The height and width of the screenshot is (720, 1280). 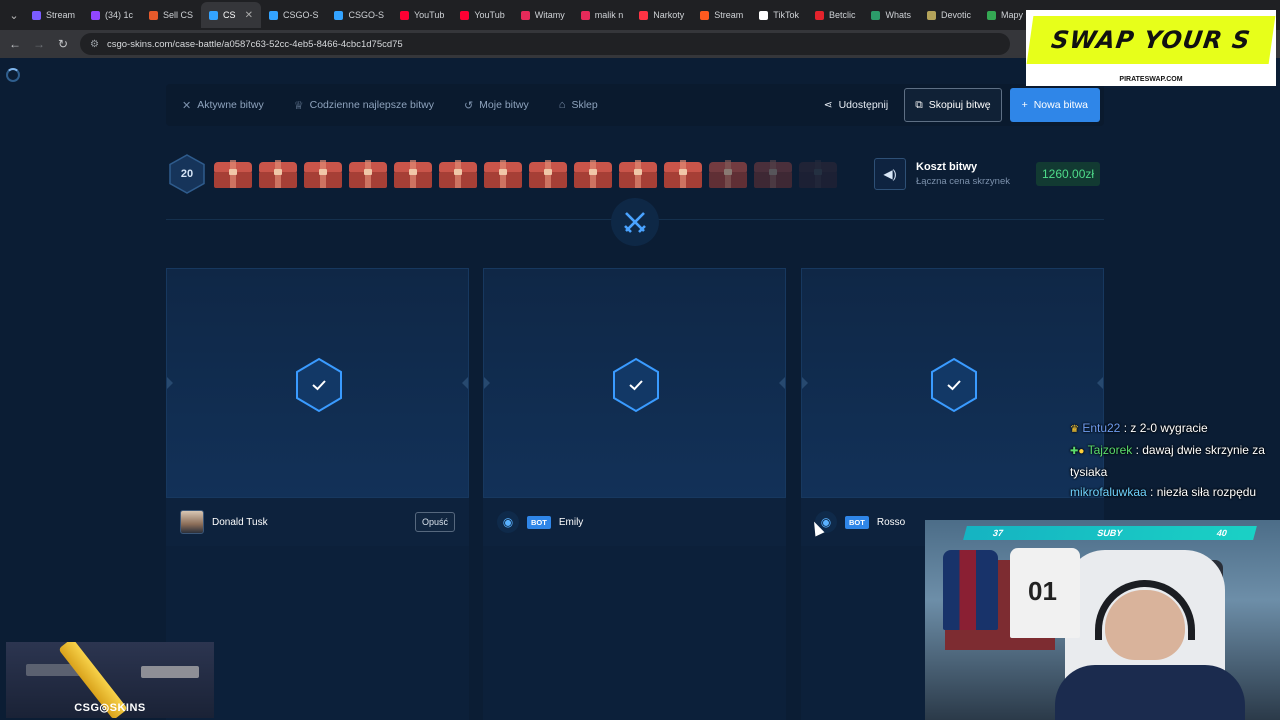 I want to click on player-info: ◉ BOT Emily, so click(x=634, y=522).